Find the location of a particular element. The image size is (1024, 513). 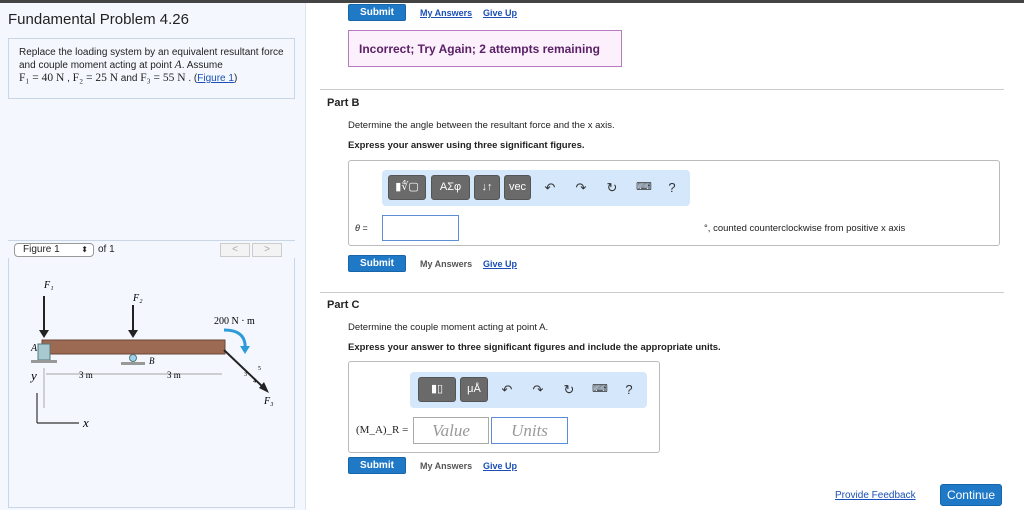

vector-button: vec is located at coordinates (517, 187).